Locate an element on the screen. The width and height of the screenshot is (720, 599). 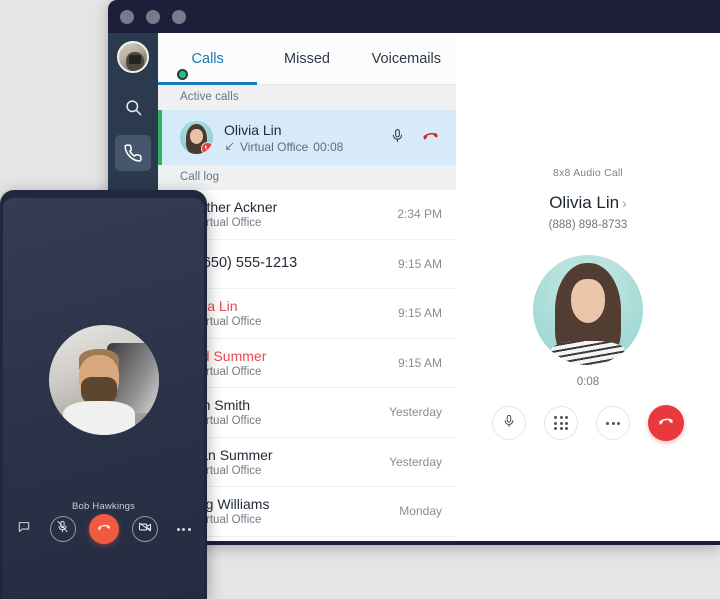
call-log-name: John Smith is located at coordinates (215, 405).